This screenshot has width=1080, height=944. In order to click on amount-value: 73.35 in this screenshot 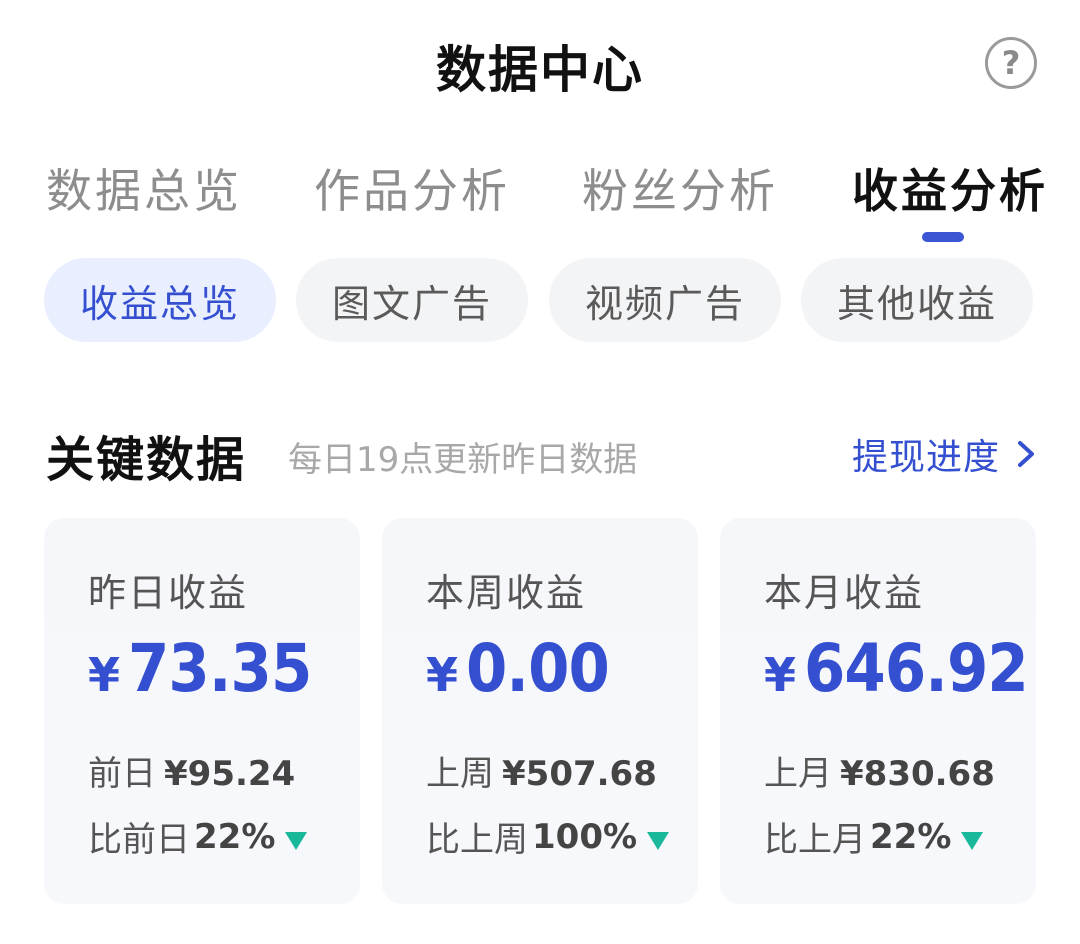, I will do `click(220, 668)`.